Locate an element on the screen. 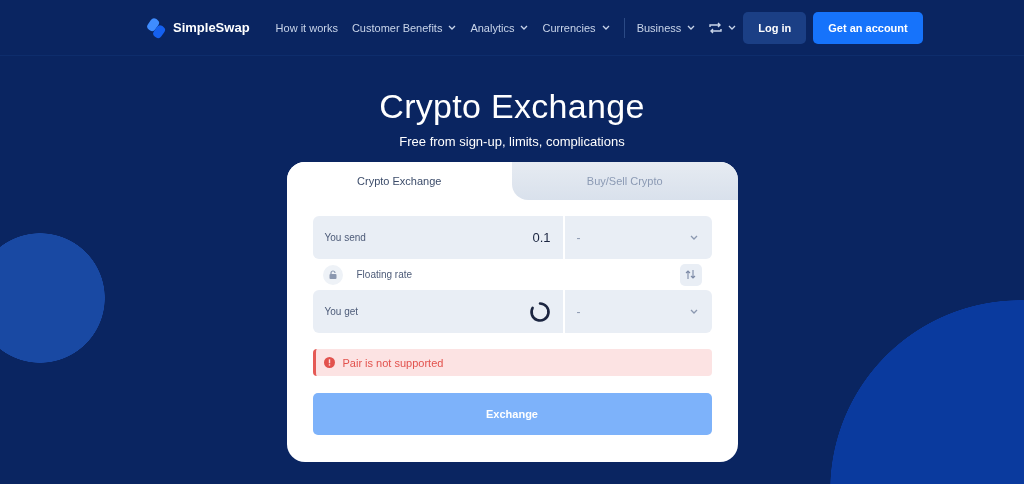 The height and width of the screenshot is (484, 1024). amount-value: 0.1 is located at coordinates (541, 237).